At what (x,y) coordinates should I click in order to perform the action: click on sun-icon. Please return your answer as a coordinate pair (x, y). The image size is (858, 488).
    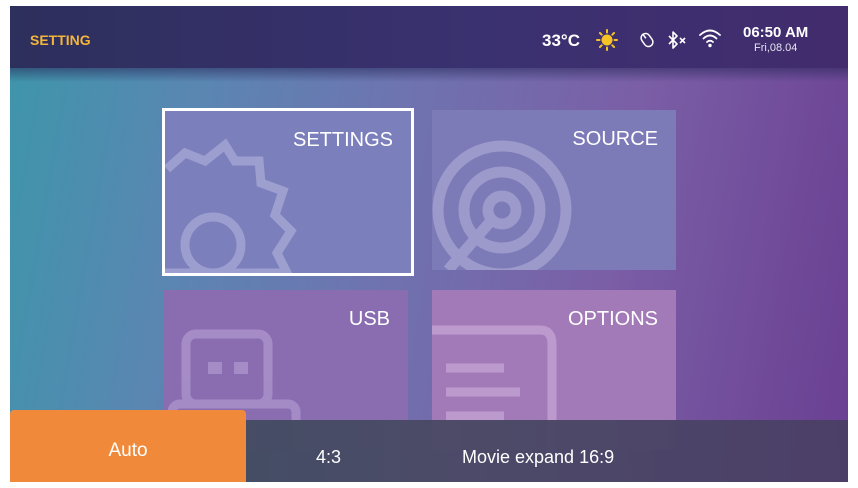
    Looking at the image, I should click on (607, 40).